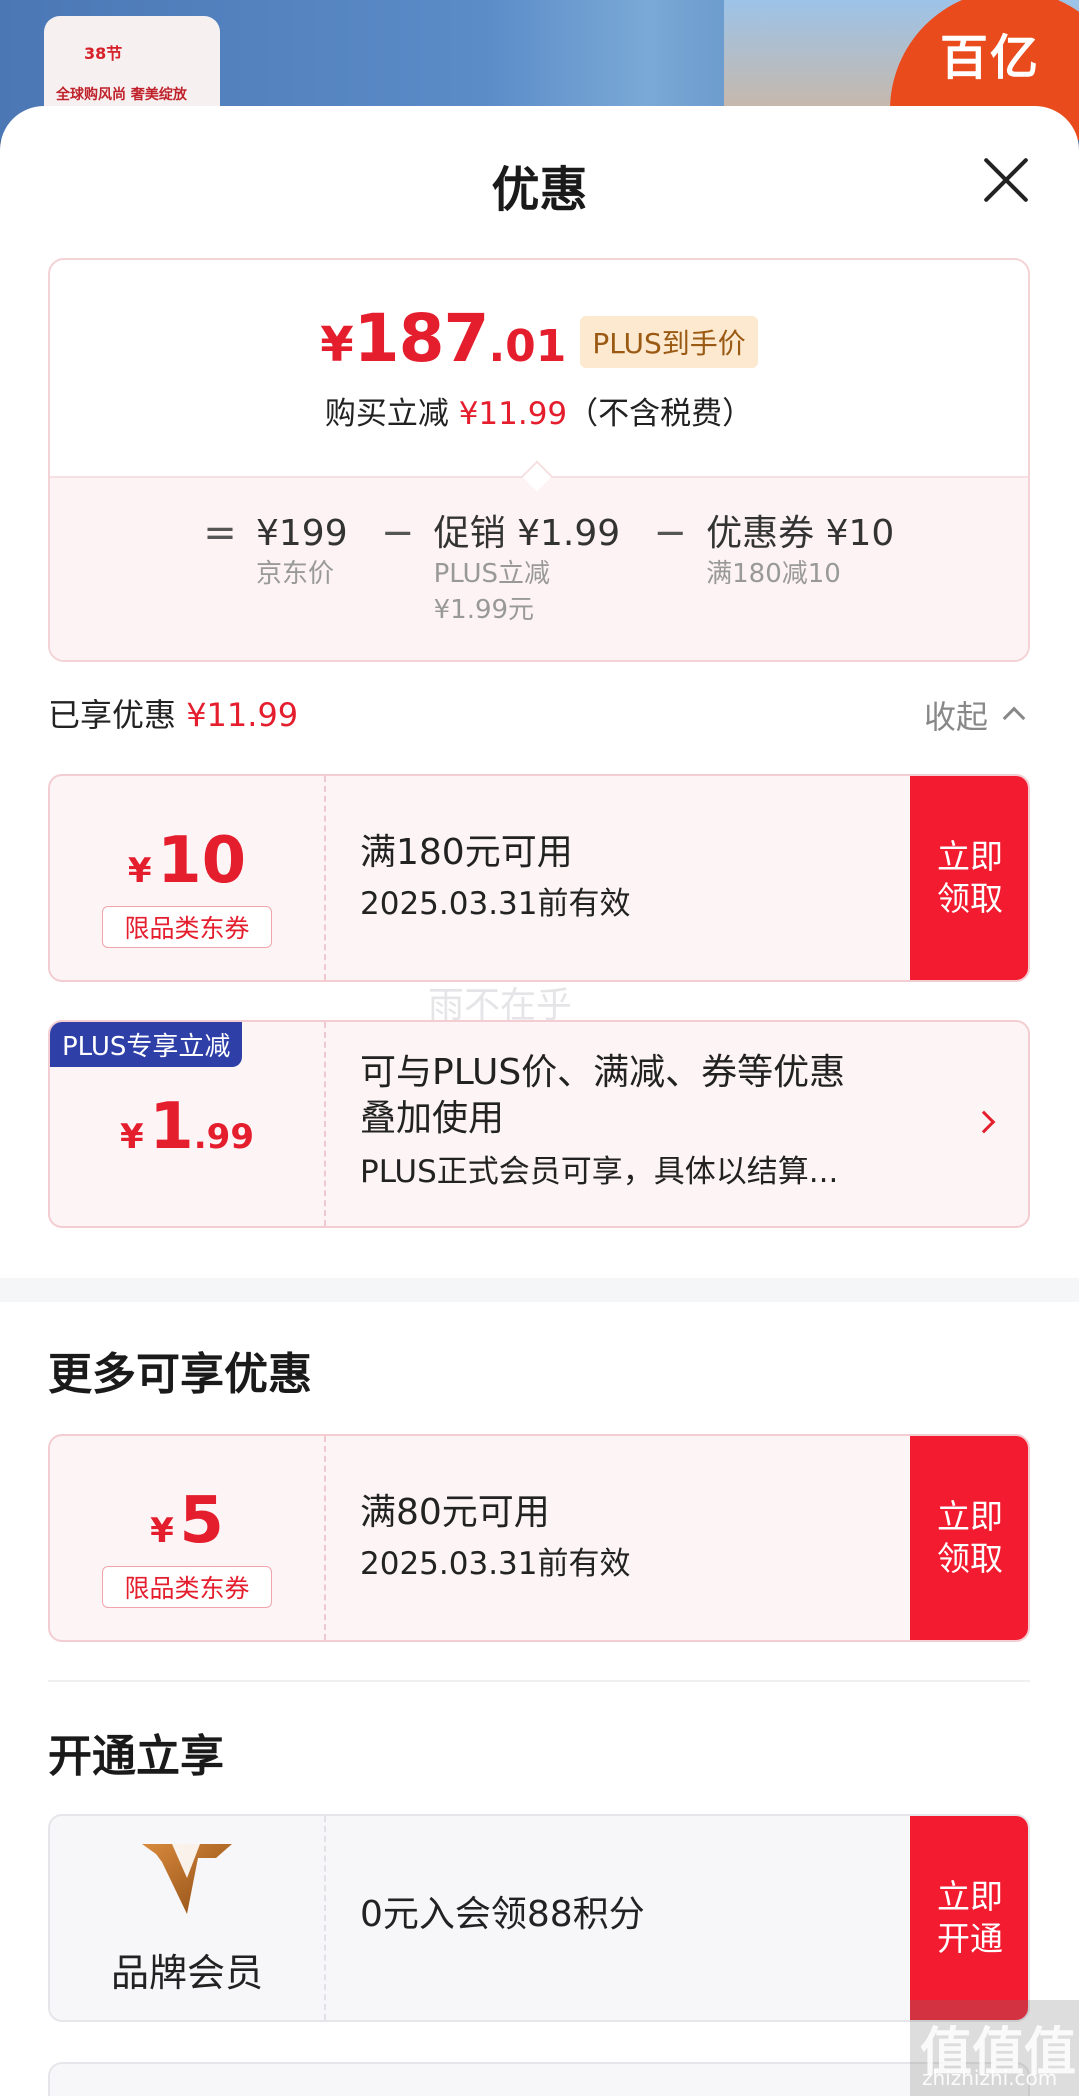 The height and width of the screenshot is (2096, 1079). I want to click on coupon-amount: ¥ 5, so click(187, 1521).